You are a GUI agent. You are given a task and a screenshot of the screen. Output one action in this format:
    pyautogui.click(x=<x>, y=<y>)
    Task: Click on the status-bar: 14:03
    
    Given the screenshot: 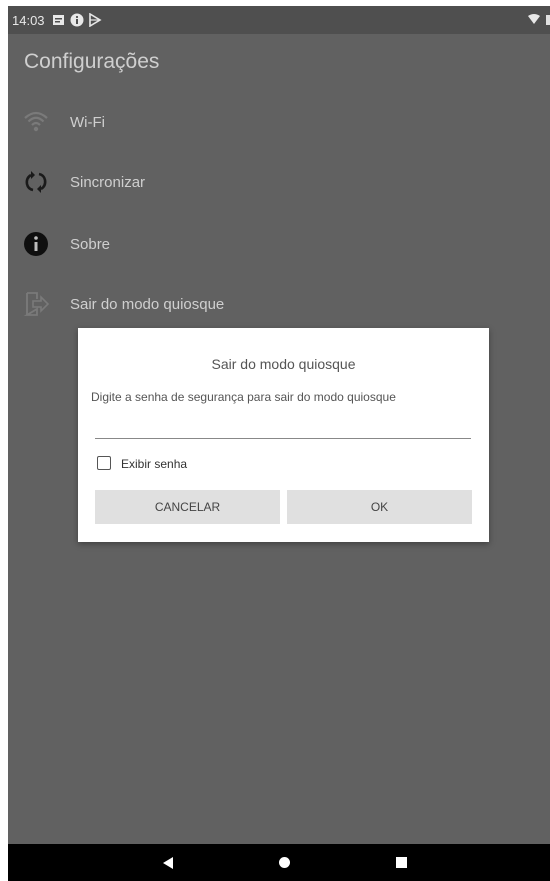 What is the action you would take?
    pyautogui.click(x=279, y=20)
    